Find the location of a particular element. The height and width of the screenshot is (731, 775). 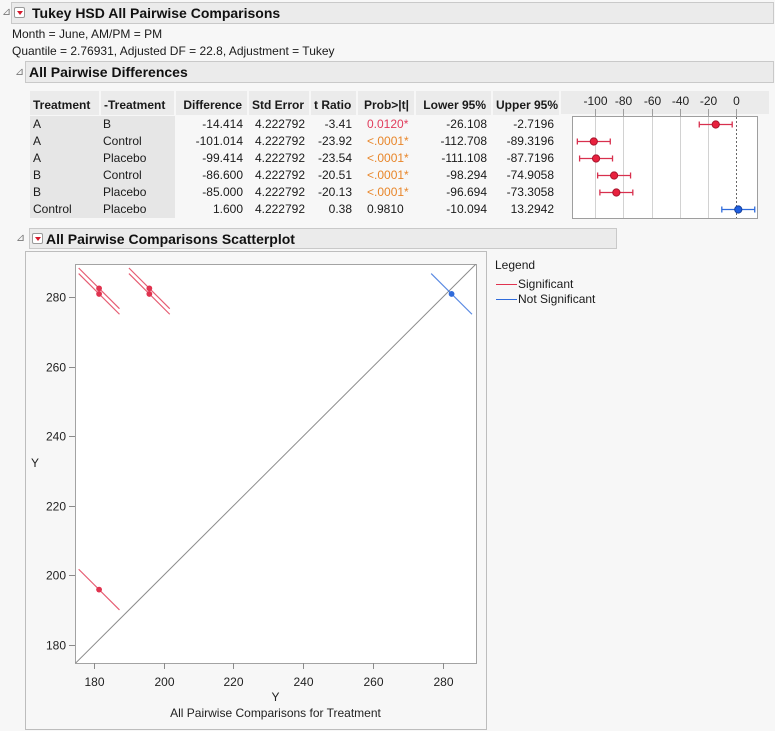

column-header-minus-treatment: -Treatment is located at coordinates (138, 103).